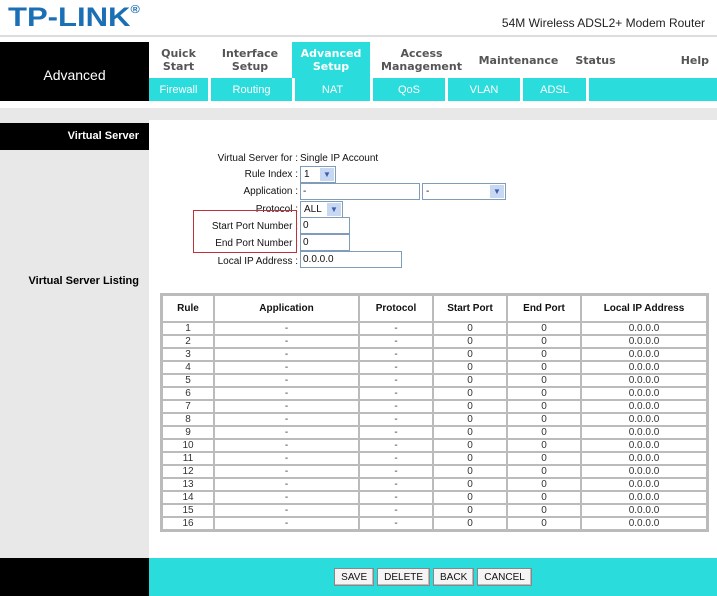 The image size is (717, 596). Describe the element at coordinates (358, 114) in the screenshot. I see `gray-strip` at that location.